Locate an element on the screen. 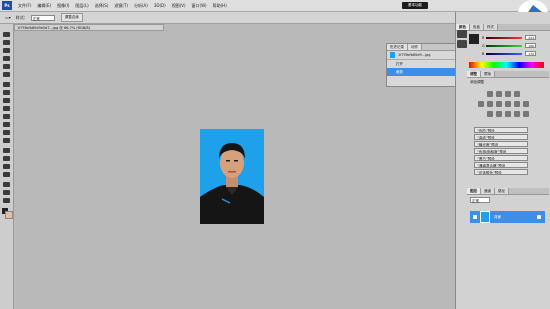  history-step-label: 打开 is located at coordinates (399, 63).